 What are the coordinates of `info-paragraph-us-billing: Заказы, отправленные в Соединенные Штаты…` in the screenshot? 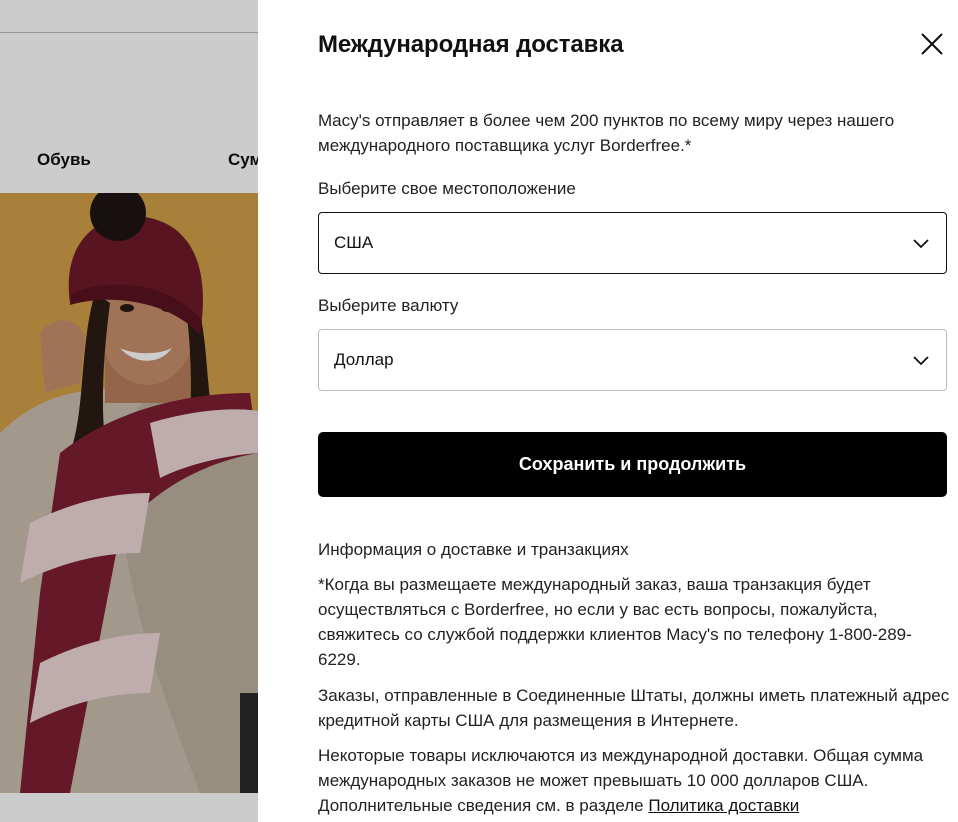 It's located at (634, 708).